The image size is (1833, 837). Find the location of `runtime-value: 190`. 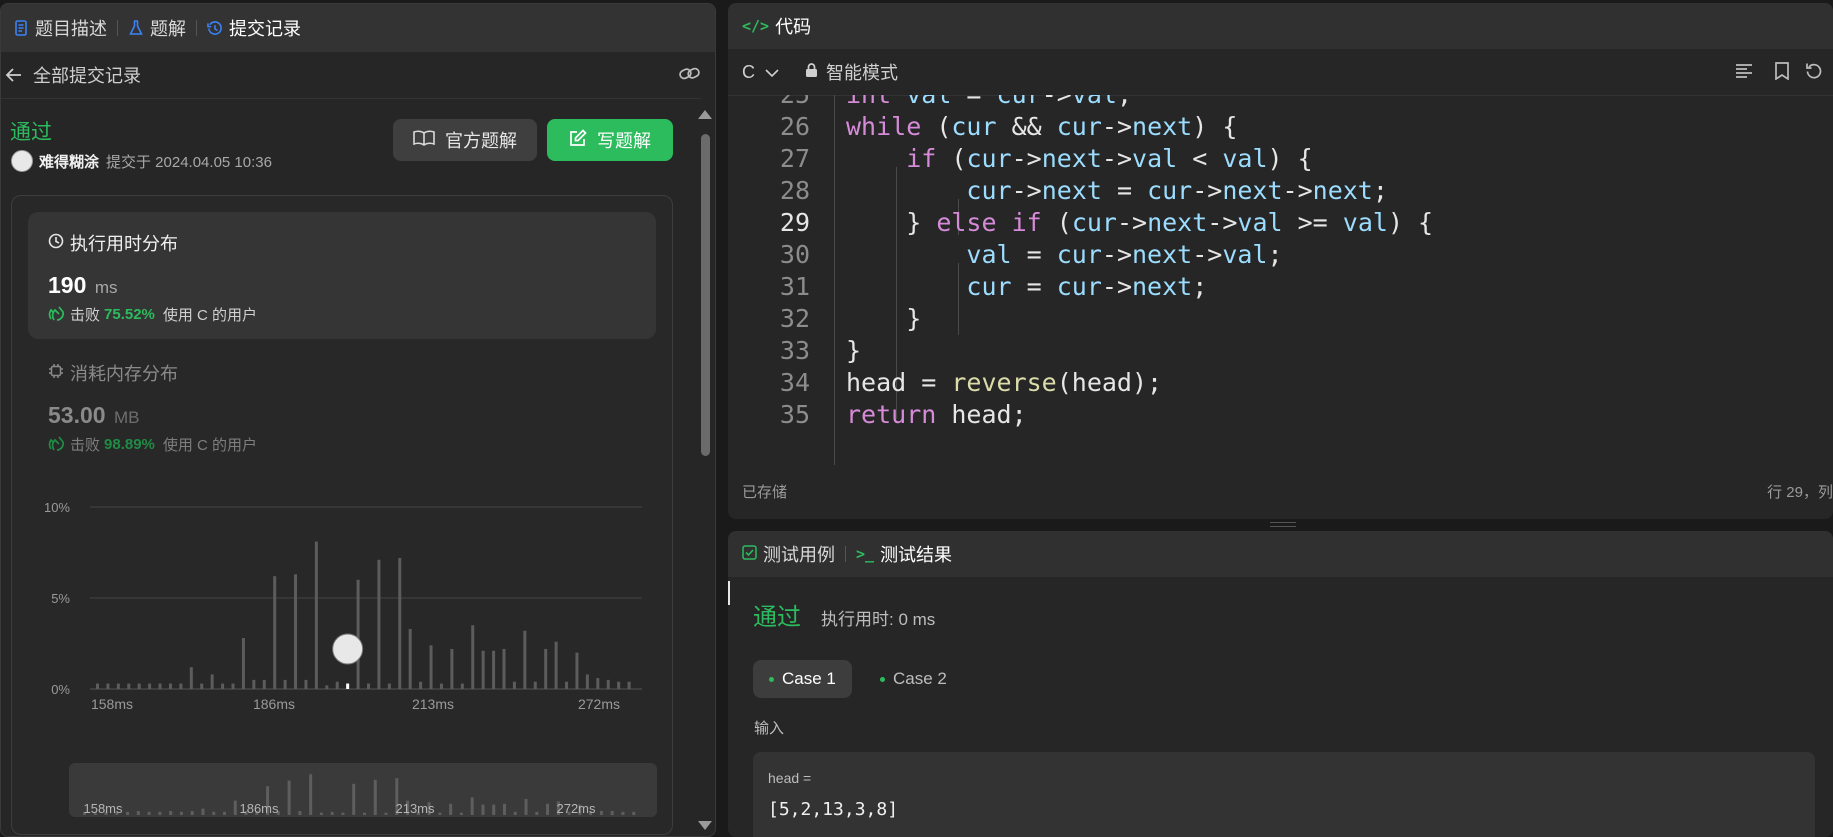

runtime-value: 190 is located at coordinates (67, 285).